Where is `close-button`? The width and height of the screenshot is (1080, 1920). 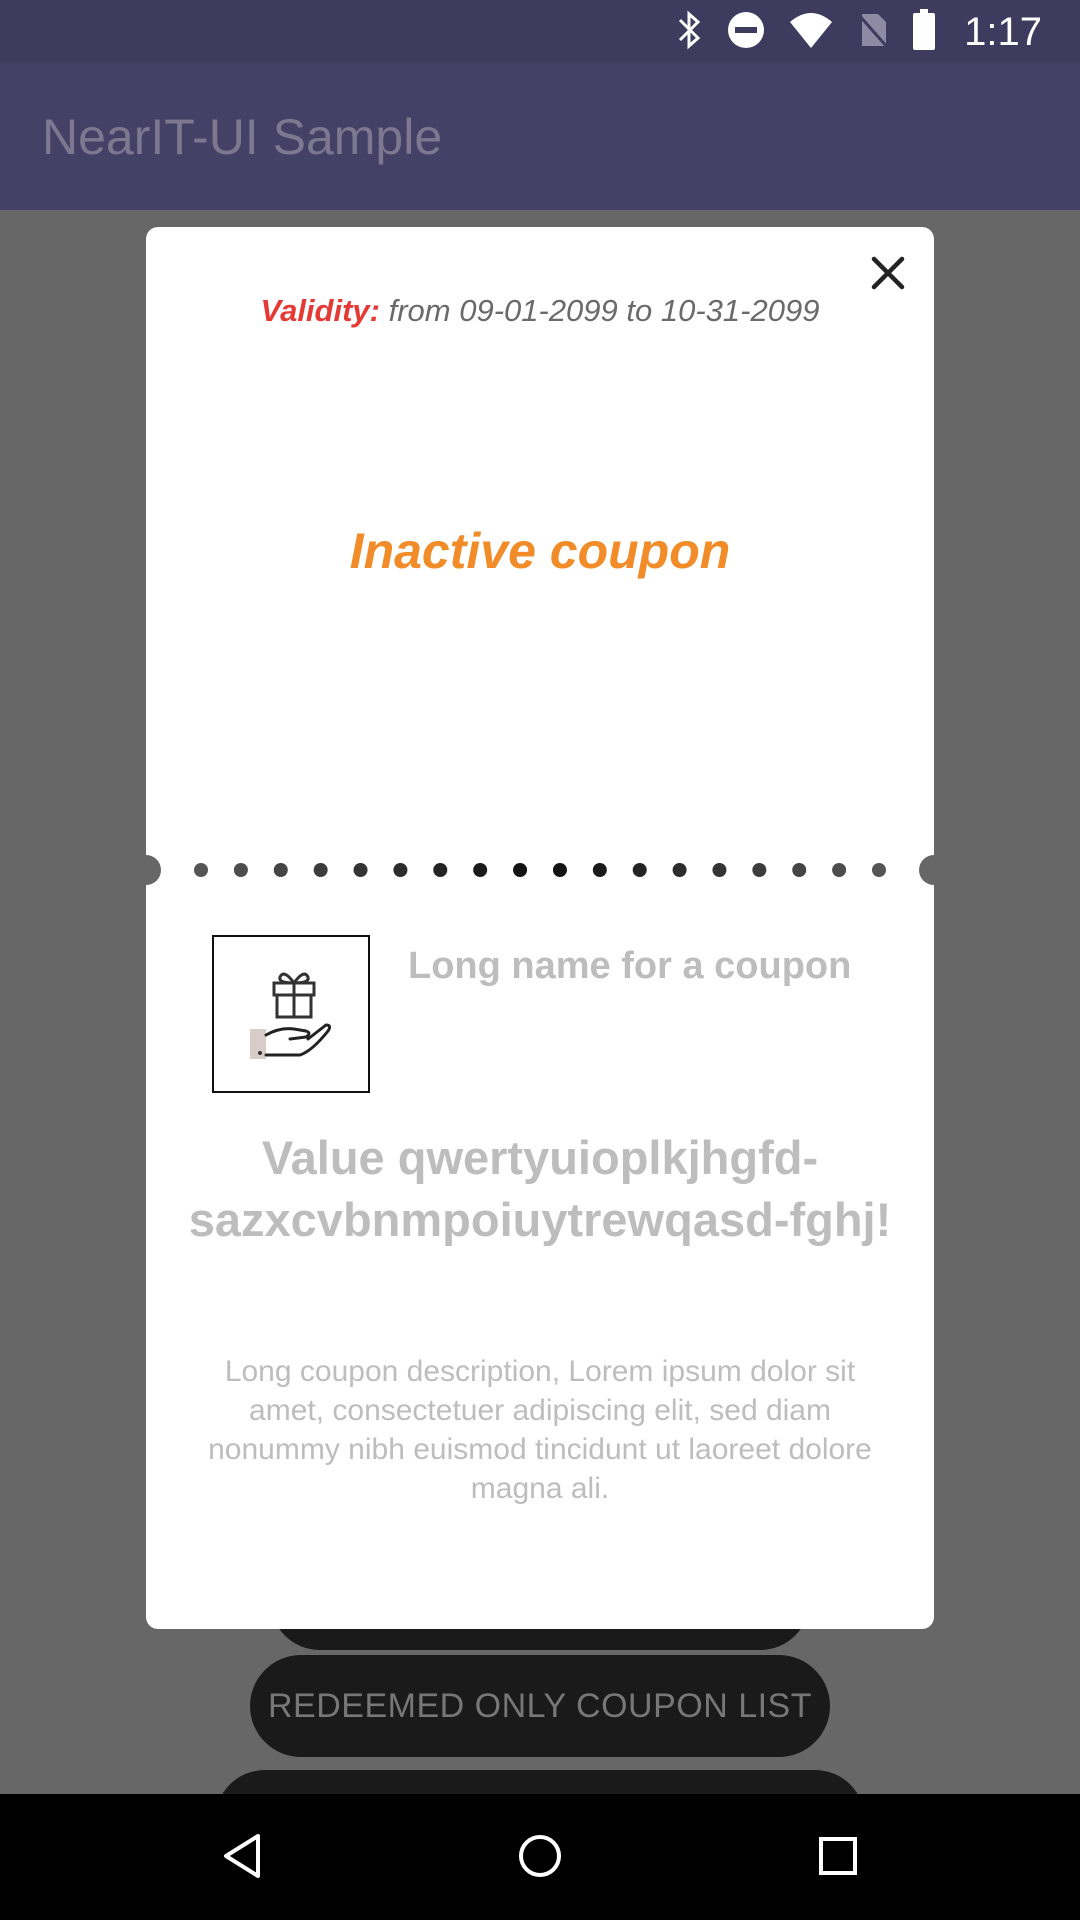
close-button is located at coordinates (888, 273).